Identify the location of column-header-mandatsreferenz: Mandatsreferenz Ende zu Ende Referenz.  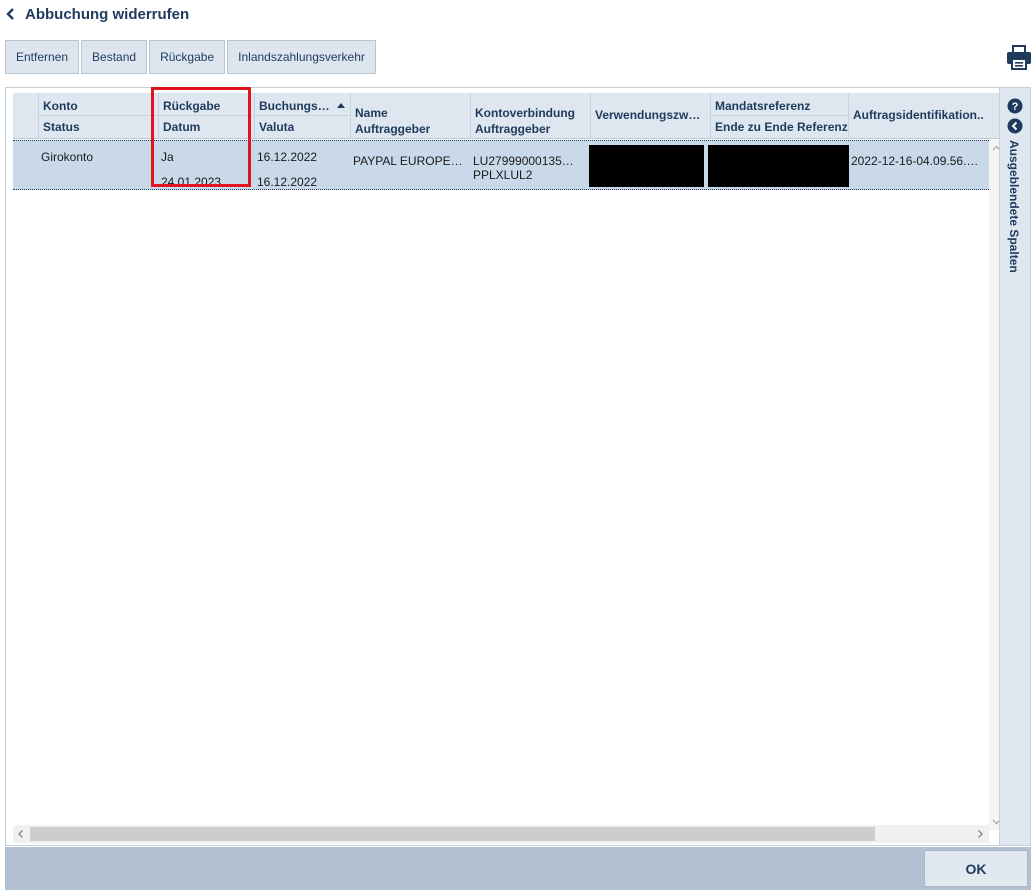
(779, 116).